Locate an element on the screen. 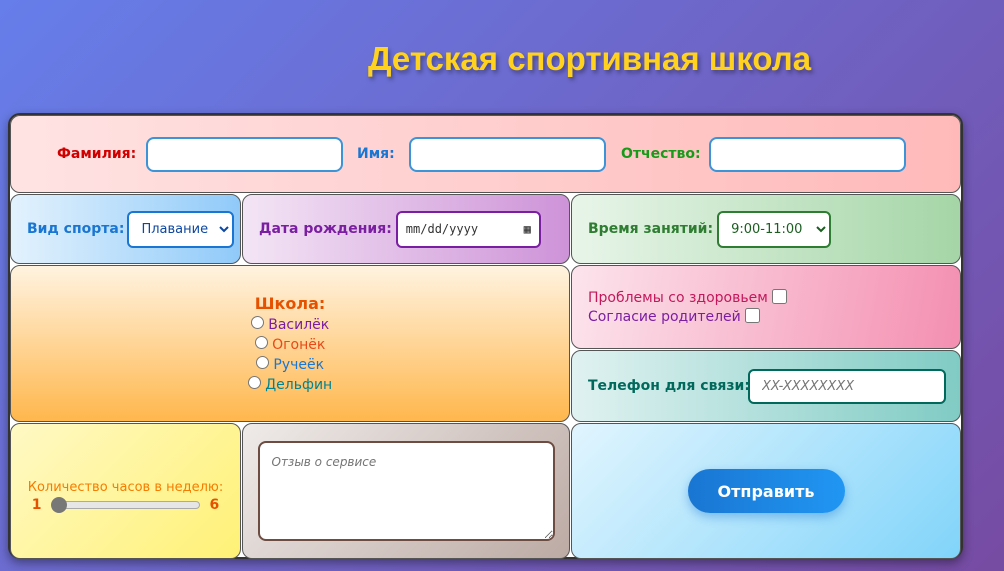  health-checkbox is located at coordinates (780, 296).